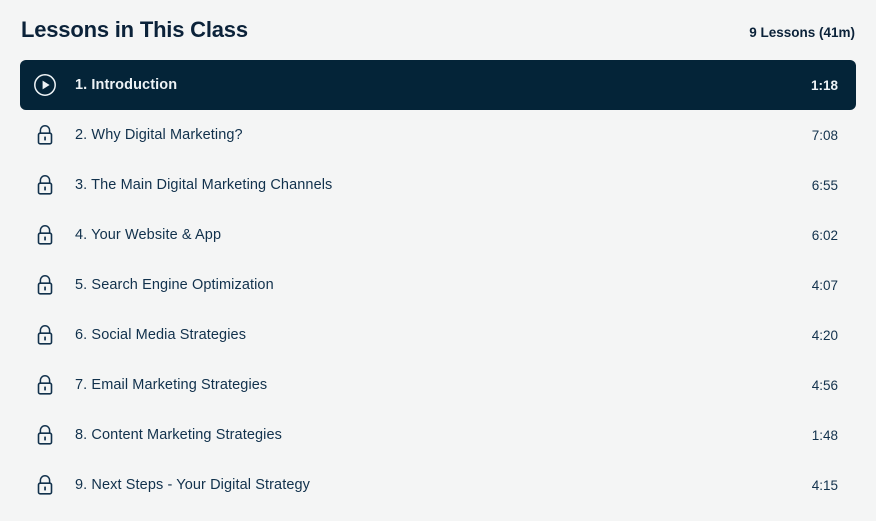 The height and width of the screenshot is (521, 876). Describe the element at coordinates (193, 485) in the screenshot. I see `lesson-title: 9. Next Steps - Your Digital Strategy` at that location.